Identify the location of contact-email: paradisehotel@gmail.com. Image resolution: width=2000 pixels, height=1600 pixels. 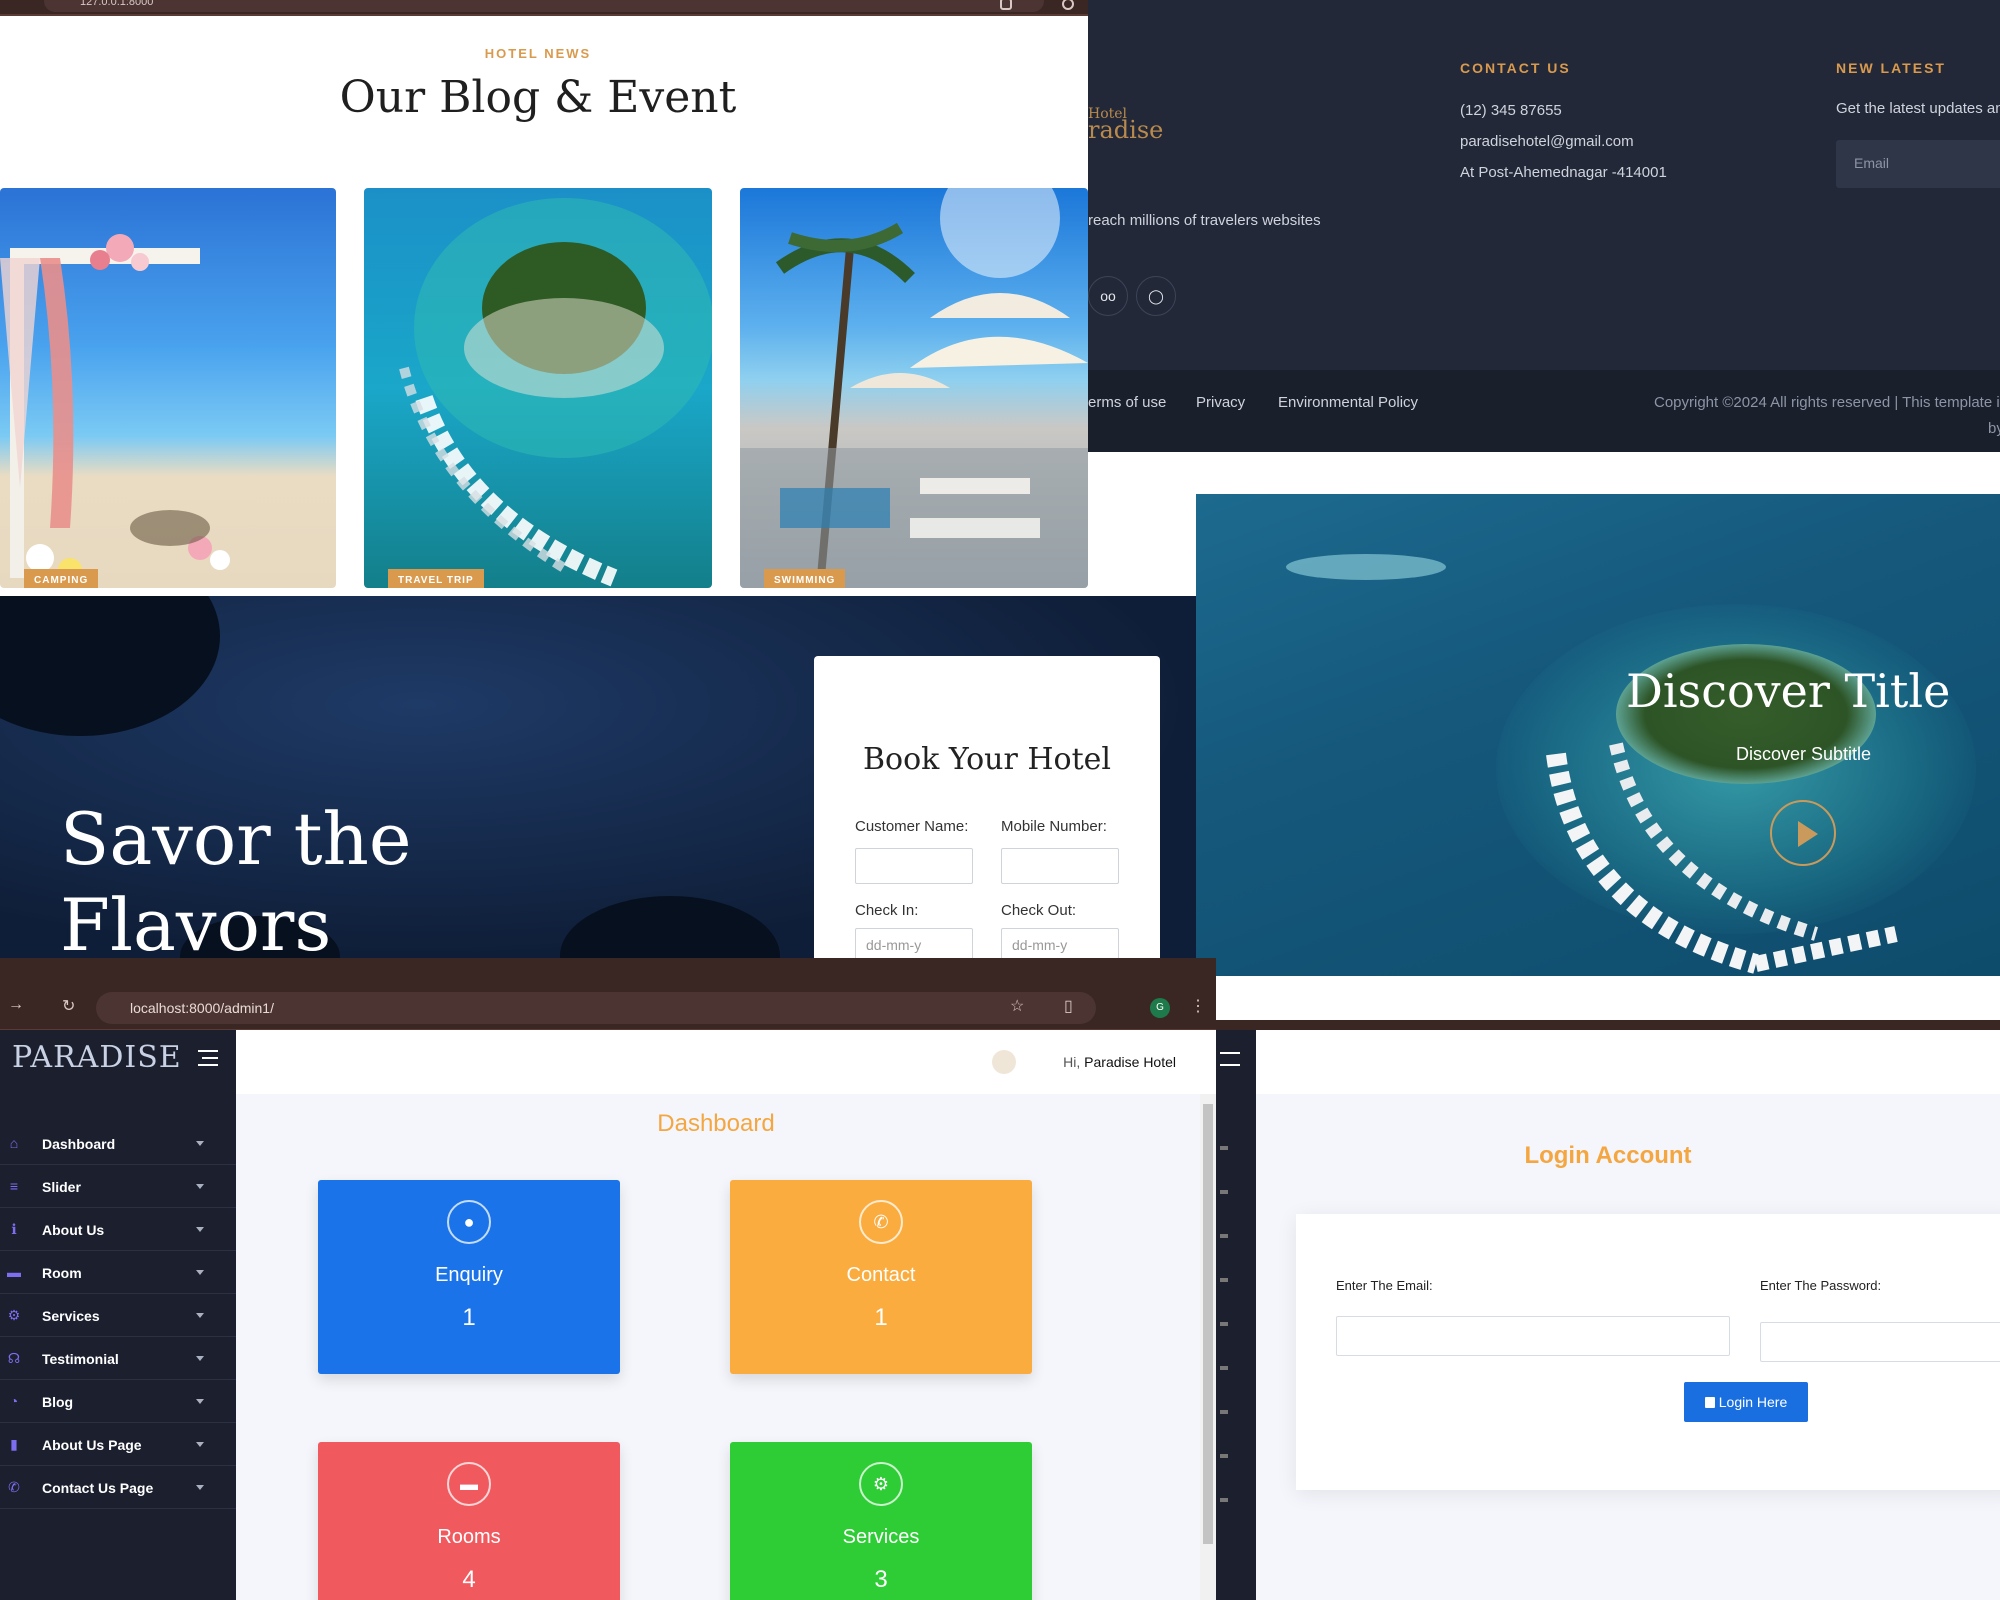
(1547, 141).